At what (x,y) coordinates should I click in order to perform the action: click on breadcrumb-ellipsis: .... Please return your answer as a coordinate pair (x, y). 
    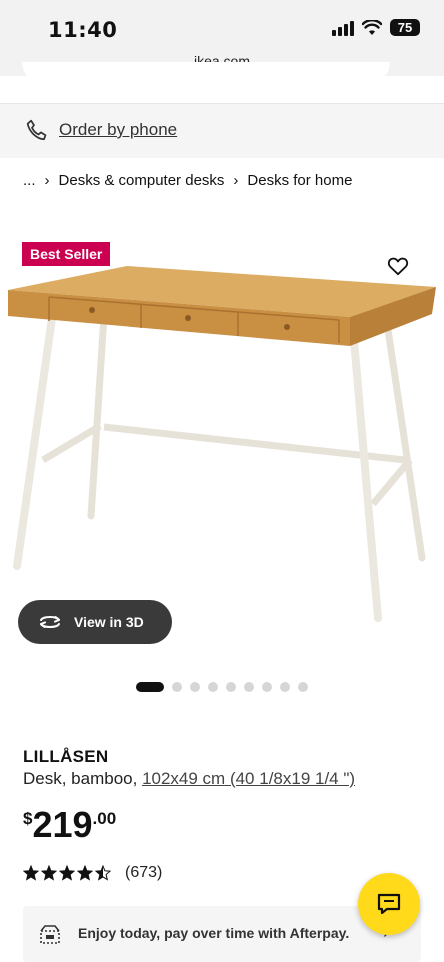
    Looking at the image, I should click on (29, 180).